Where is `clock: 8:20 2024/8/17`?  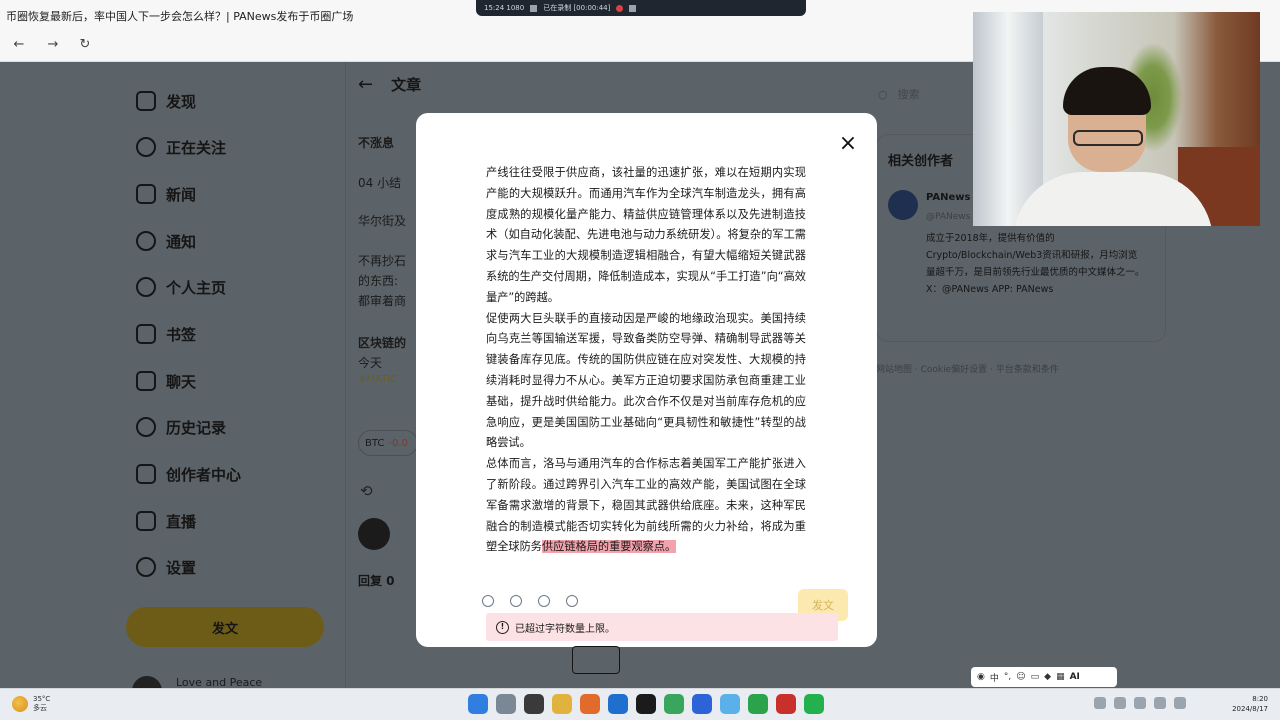 clock: 8:20 2024/8/17 is located at coordinates (1245, 704).